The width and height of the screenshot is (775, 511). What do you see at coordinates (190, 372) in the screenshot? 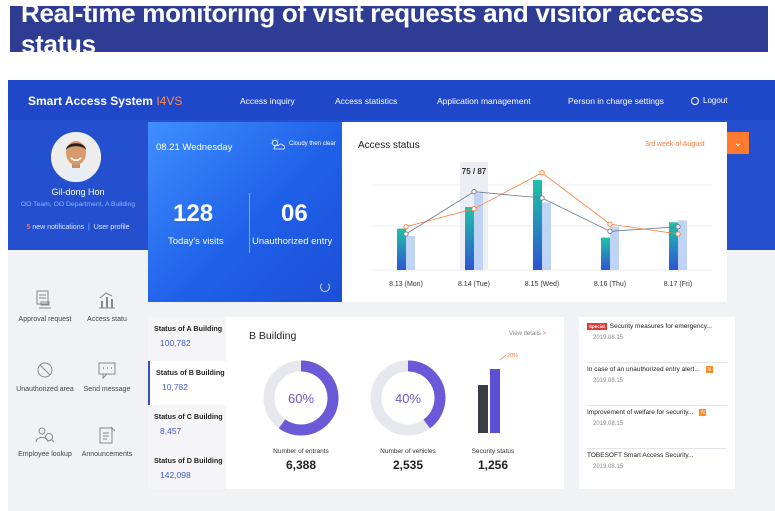
I see `tab-label: Status of B Building` at bounding box center [190, 372].